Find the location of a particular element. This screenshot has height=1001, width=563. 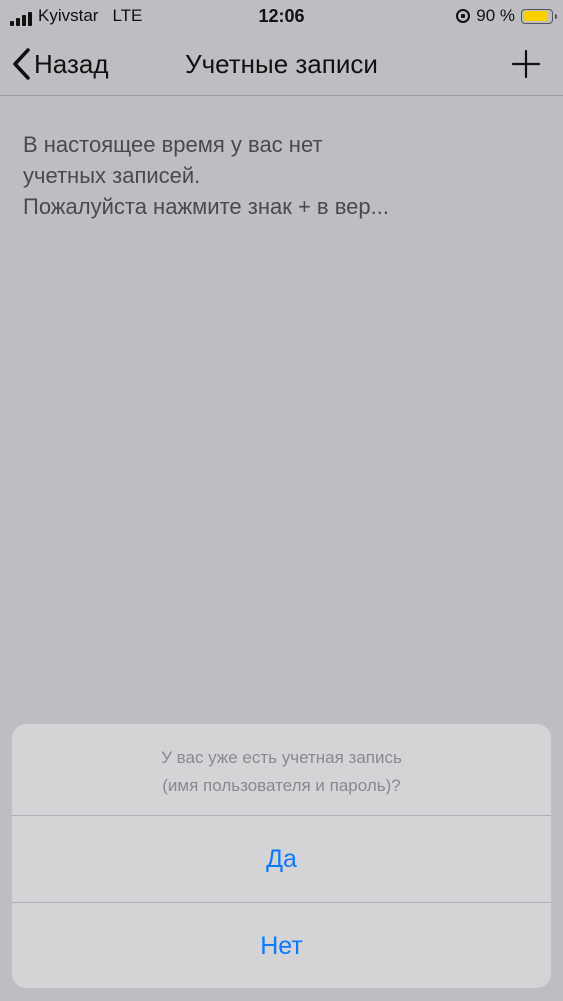

no-button: Нет is located at coordinates (281, 945).